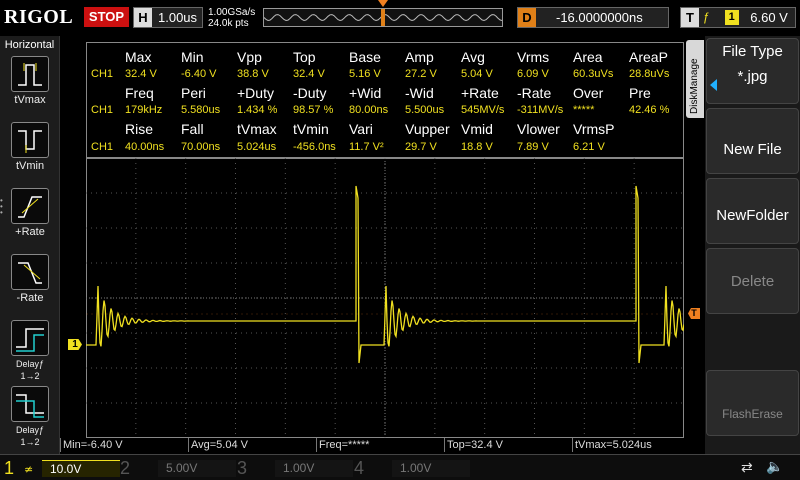 This screenshot has height=480, width=800. Describe the element at coordinates (125, 468) in the screenshot. I see `channel-2-number: 2` at that location.